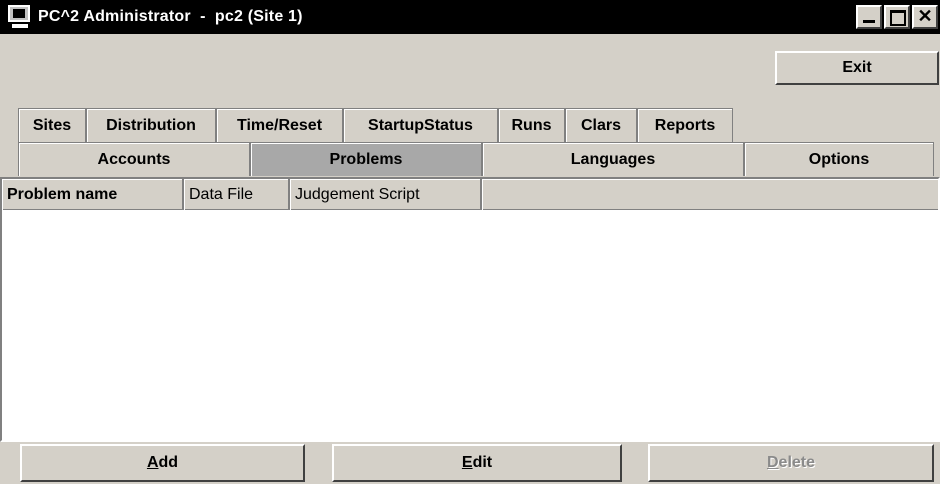  What do you see at coordinates (857, 68) in the screenshot?
I see `exit-button: Exit` at bounding box center [857, 68].